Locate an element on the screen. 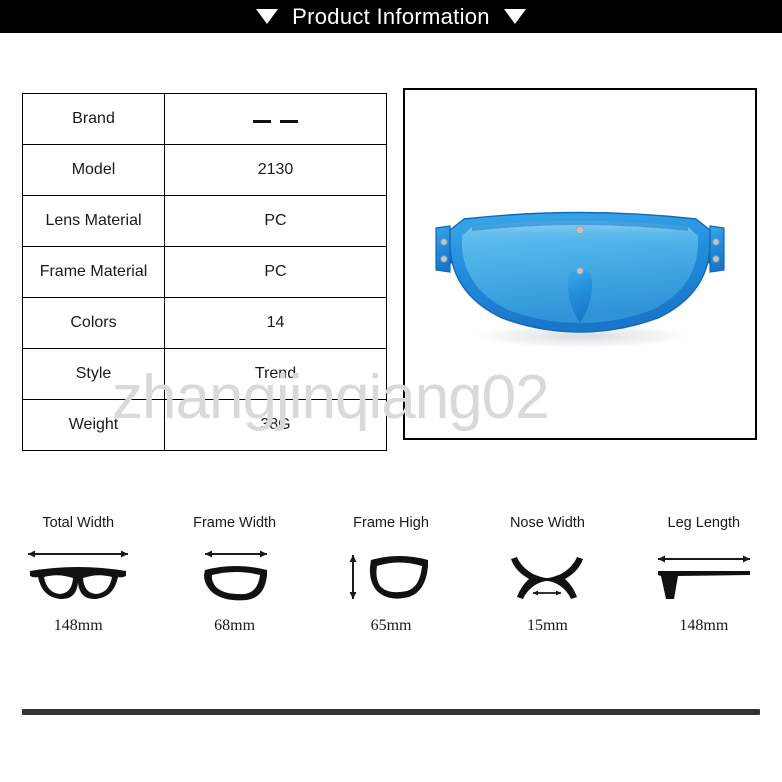 The image size is (782, 782). single-lens-icon is located at coordinates (235, 576).